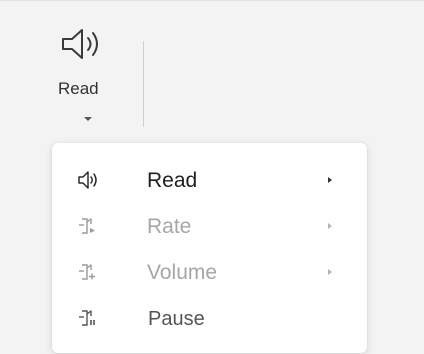 The height and width of the screenshot is (354, 424). I want to click on menu-item-read: Read, so click(209, 180).